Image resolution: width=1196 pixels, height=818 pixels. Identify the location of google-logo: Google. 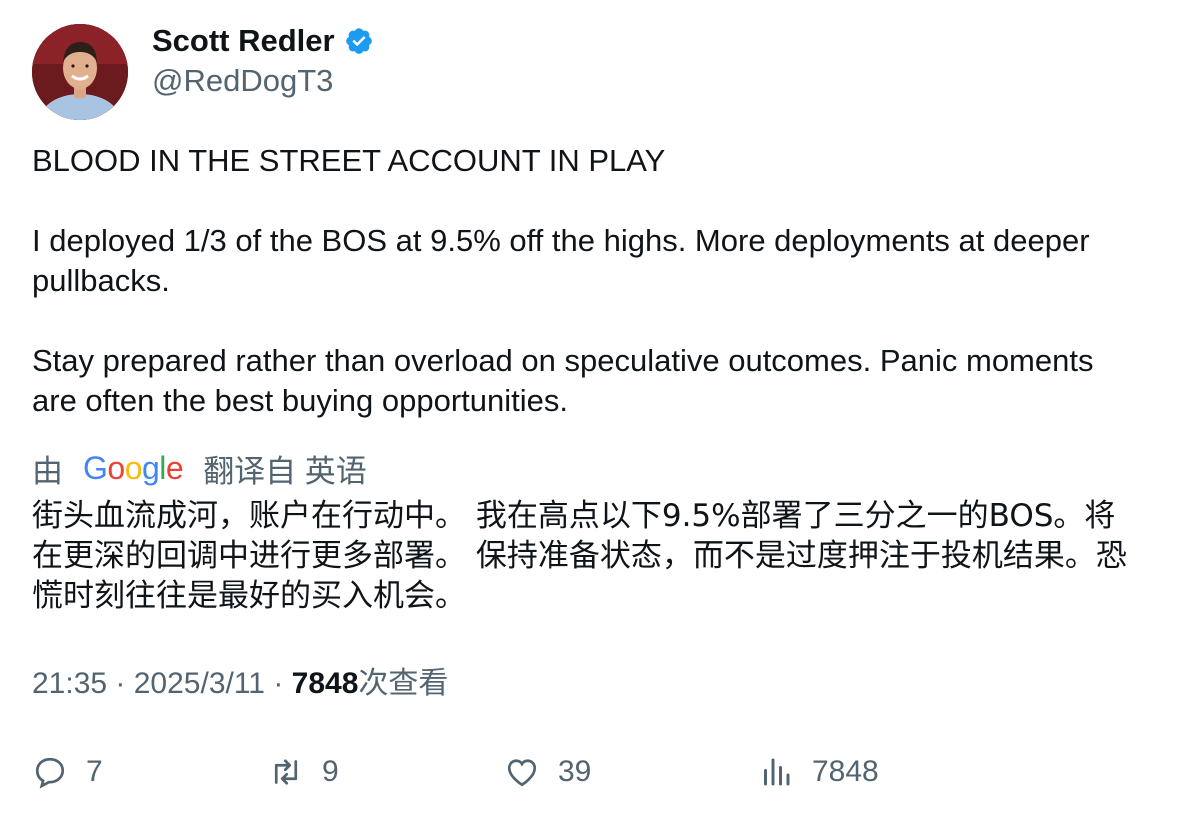
(133, 468).